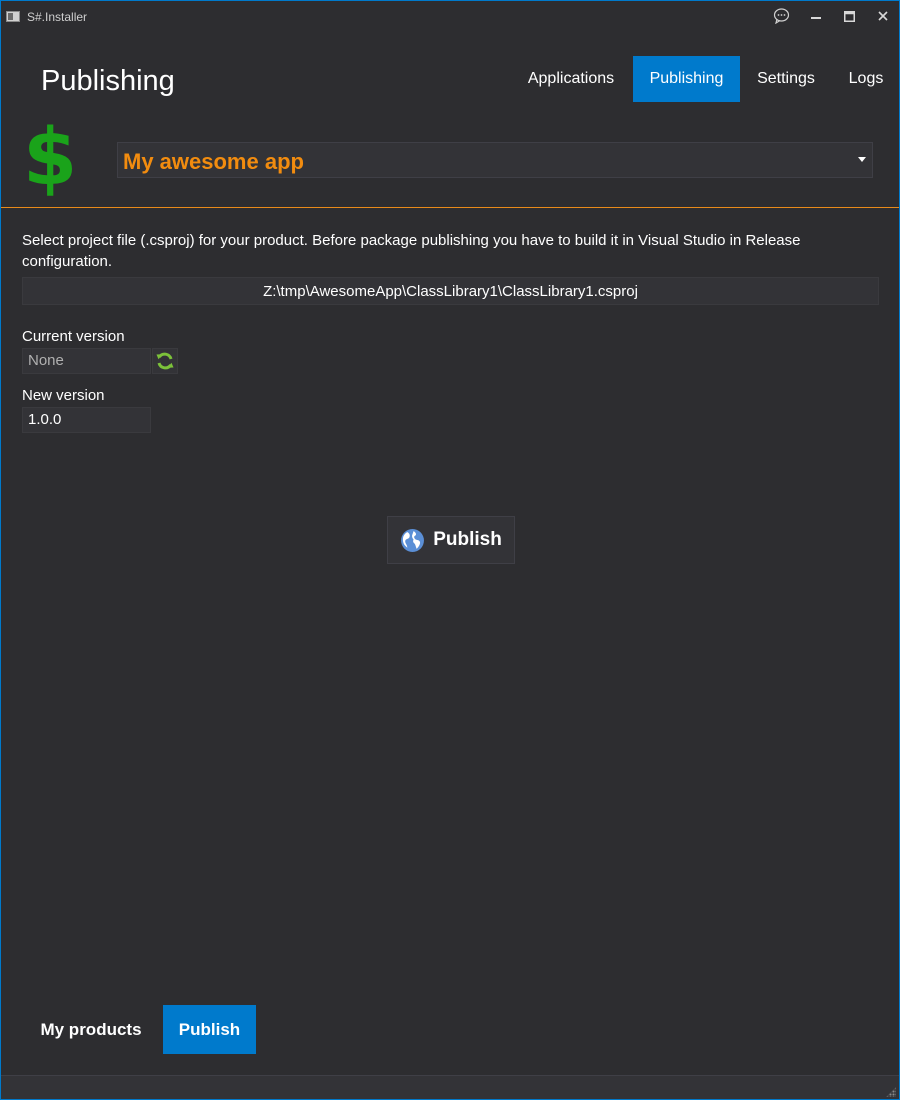 The height and width of the screenshot is (1100, 900). Describe the element at coordinates (866, 79) in the screenshot. I see `nav-tab-logs: Logs` at that location.